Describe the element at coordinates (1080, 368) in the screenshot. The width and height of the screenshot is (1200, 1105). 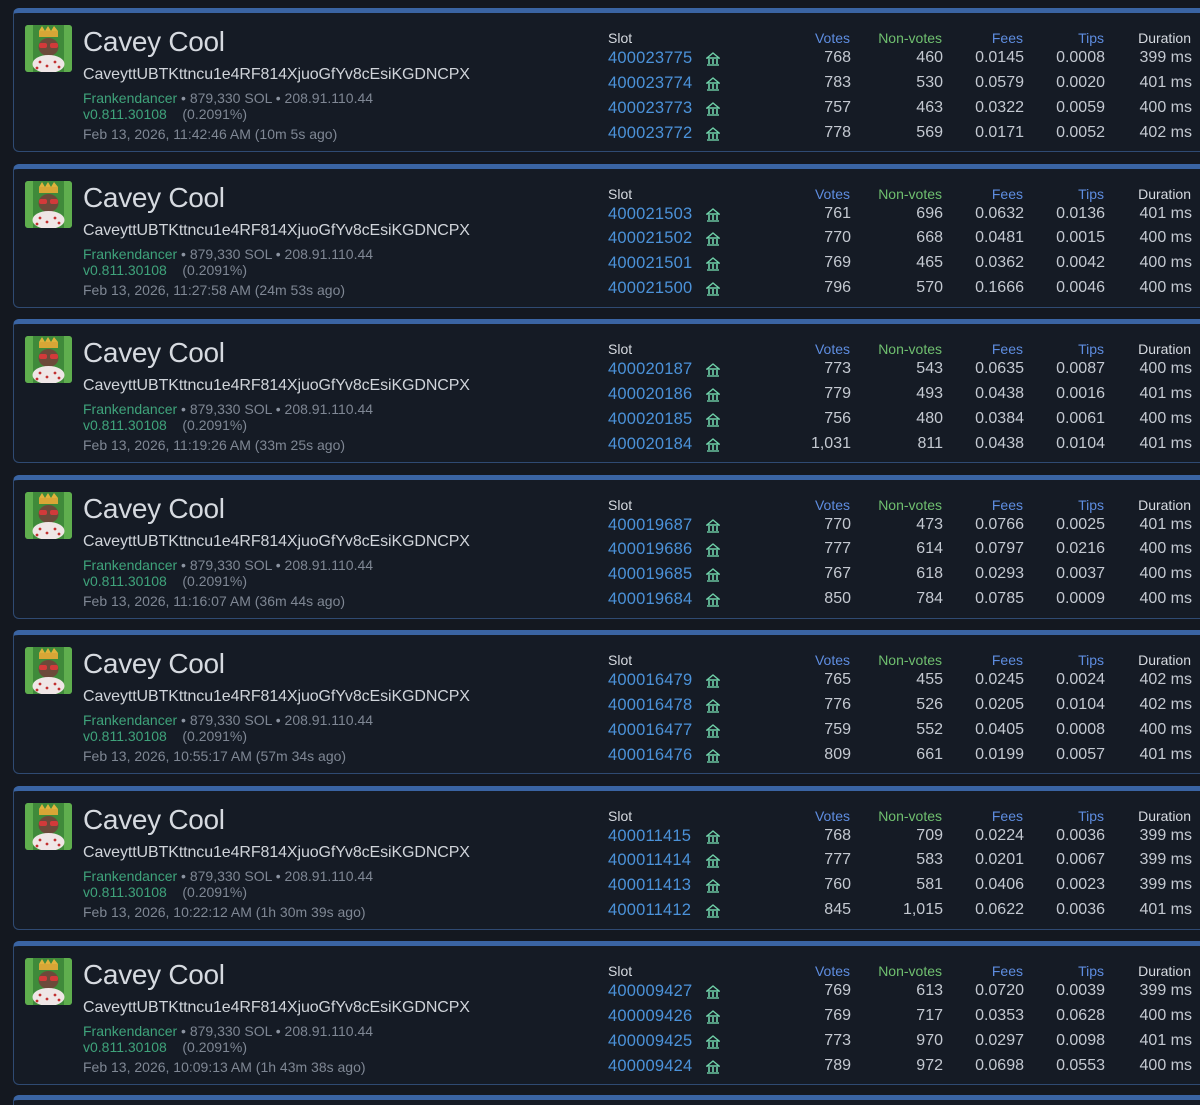
I see `tips-value: 0.0087` at that location.